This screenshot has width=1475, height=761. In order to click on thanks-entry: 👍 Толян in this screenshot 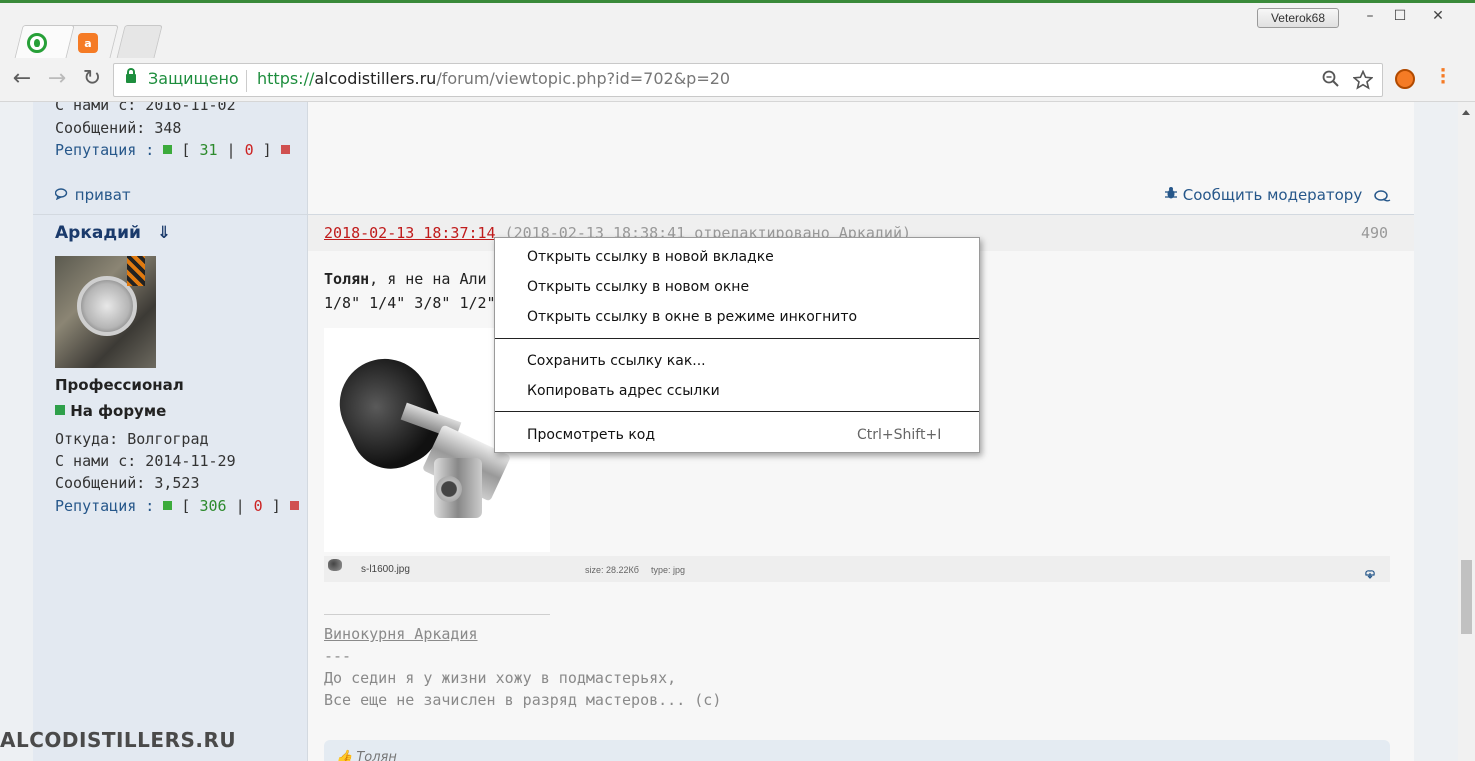, I will do `click(366, 755)`.